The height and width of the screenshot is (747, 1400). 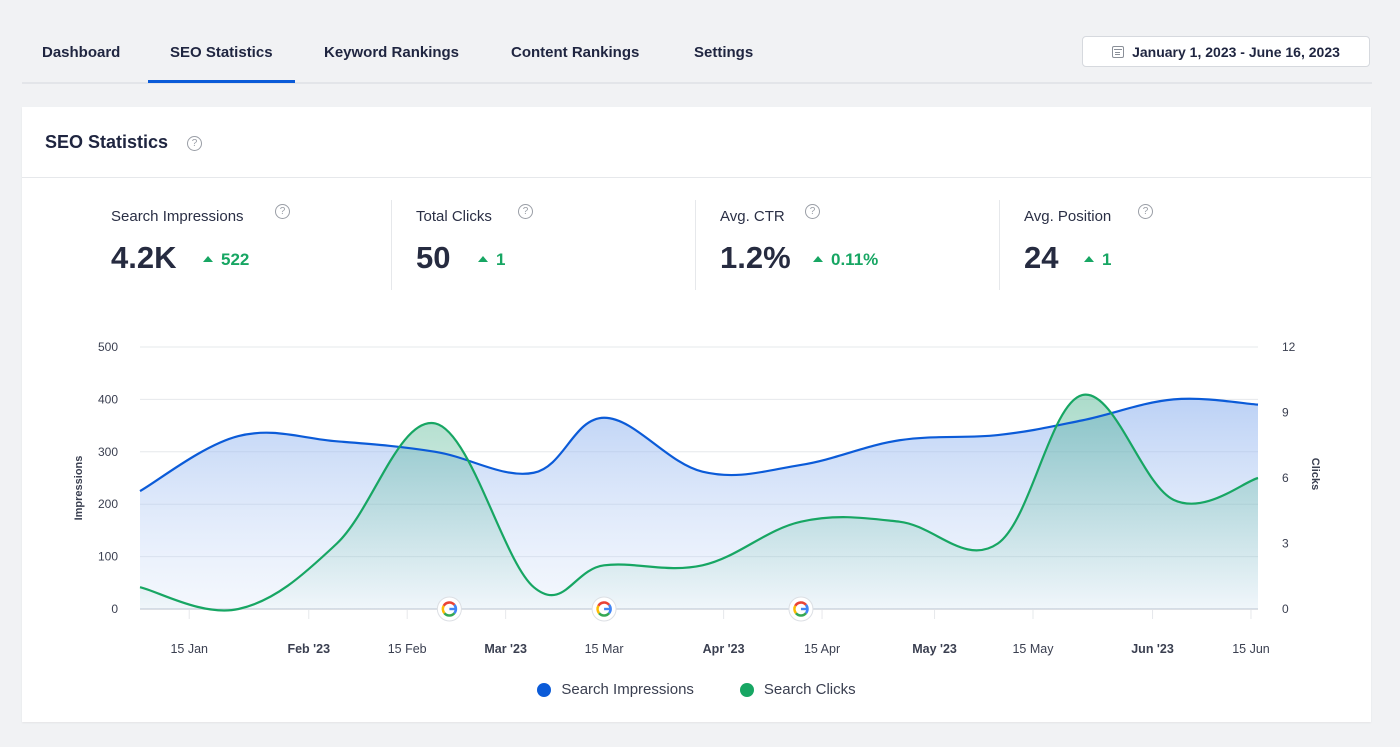 What do you see at coordinates (1251, 649) in the screenshot?
I see `x-tick-label: 15 Jun` at bounding box center [1251, 649].